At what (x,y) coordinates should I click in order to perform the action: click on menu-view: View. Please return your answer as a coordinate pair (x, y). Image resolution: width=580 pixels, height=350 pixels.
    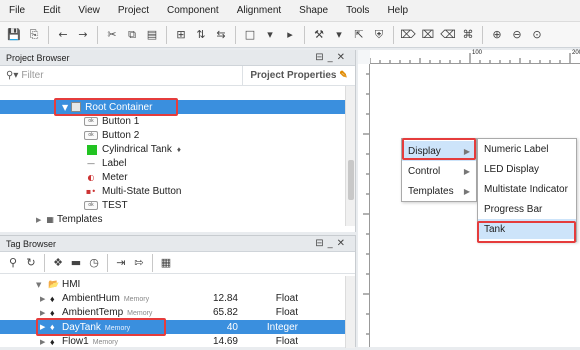
    Looking at the image, I should click on (89, 10).